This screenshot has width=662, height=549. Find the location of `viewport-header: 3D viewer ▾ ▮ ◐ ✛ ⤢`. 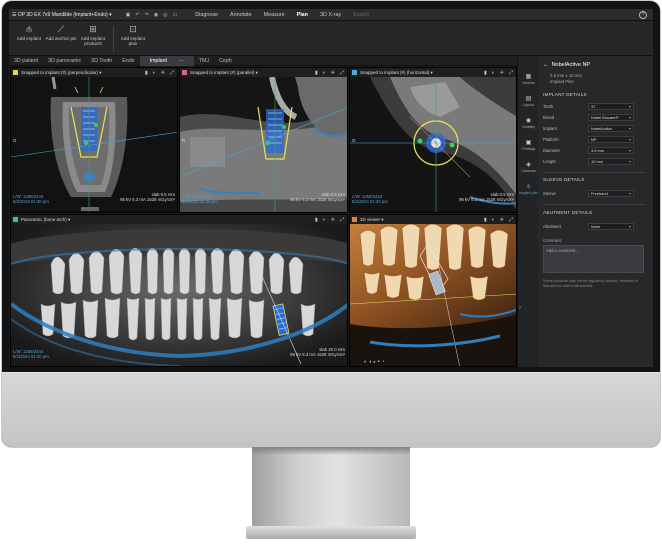

viewport-header: 3D viewer ▾ ▮ ◐ ✛ ⤢ is located at coordinates (433, 219).